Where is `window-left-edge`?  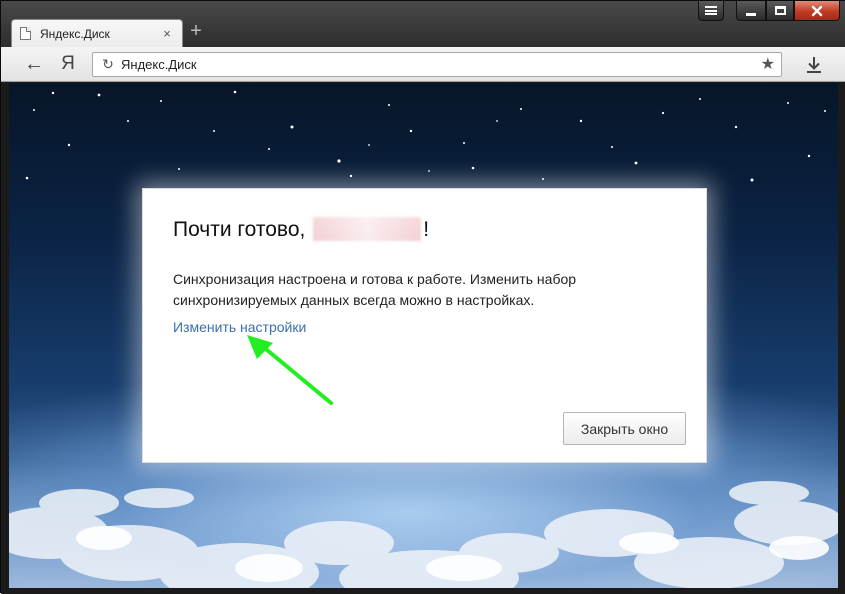
window-left-edge is located at coordinates (5, 338).